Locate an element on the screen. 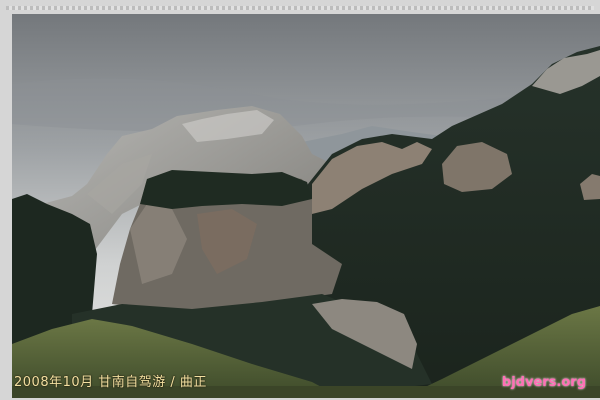 The height and width of the screenshot is (400, 600). photo-caption: 2008年10月 甘南自驾游 / 曲正 is located at coordinates (110, 382).